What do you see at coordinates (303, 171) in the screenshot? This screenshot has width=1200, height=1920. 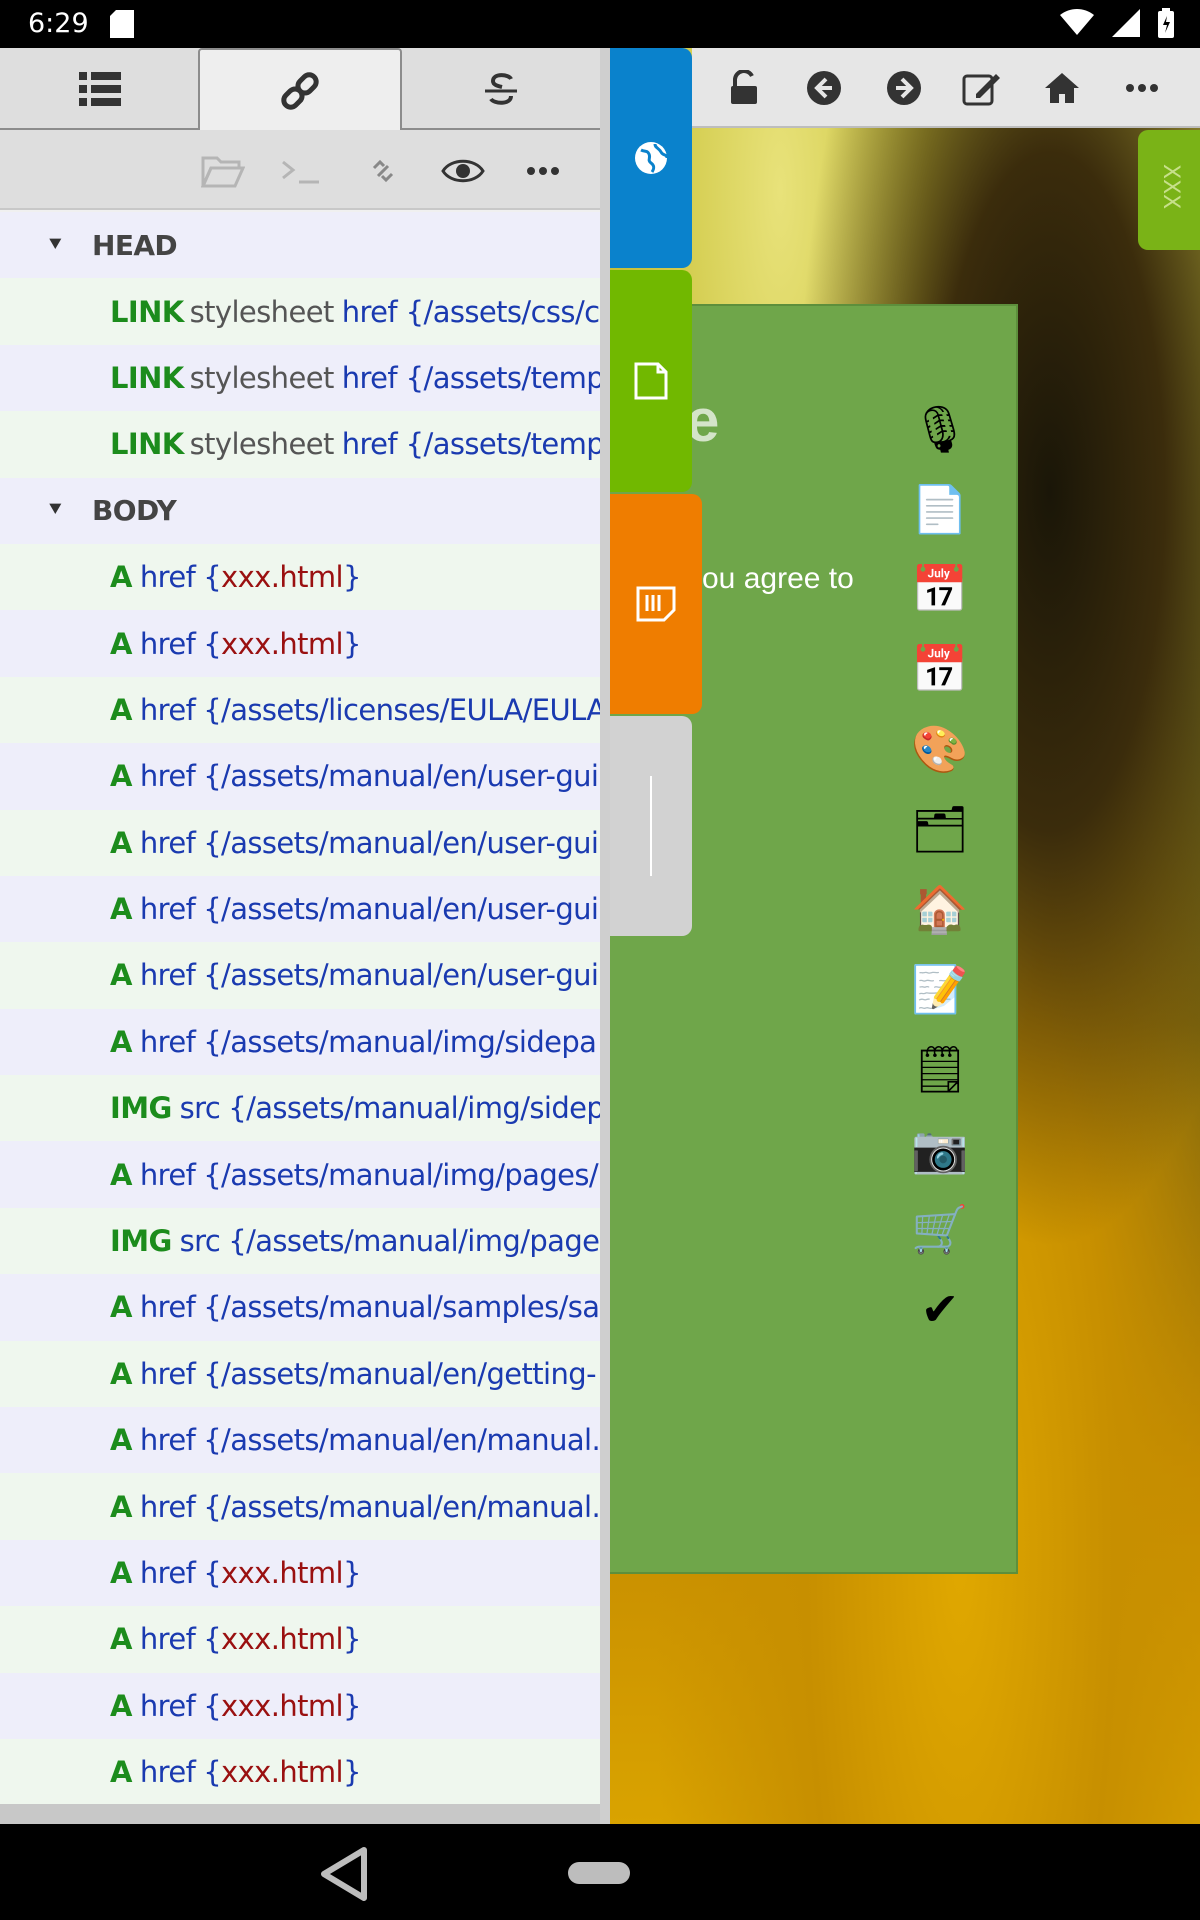 I see `terminal-icon` at bounding box center [303, 171].